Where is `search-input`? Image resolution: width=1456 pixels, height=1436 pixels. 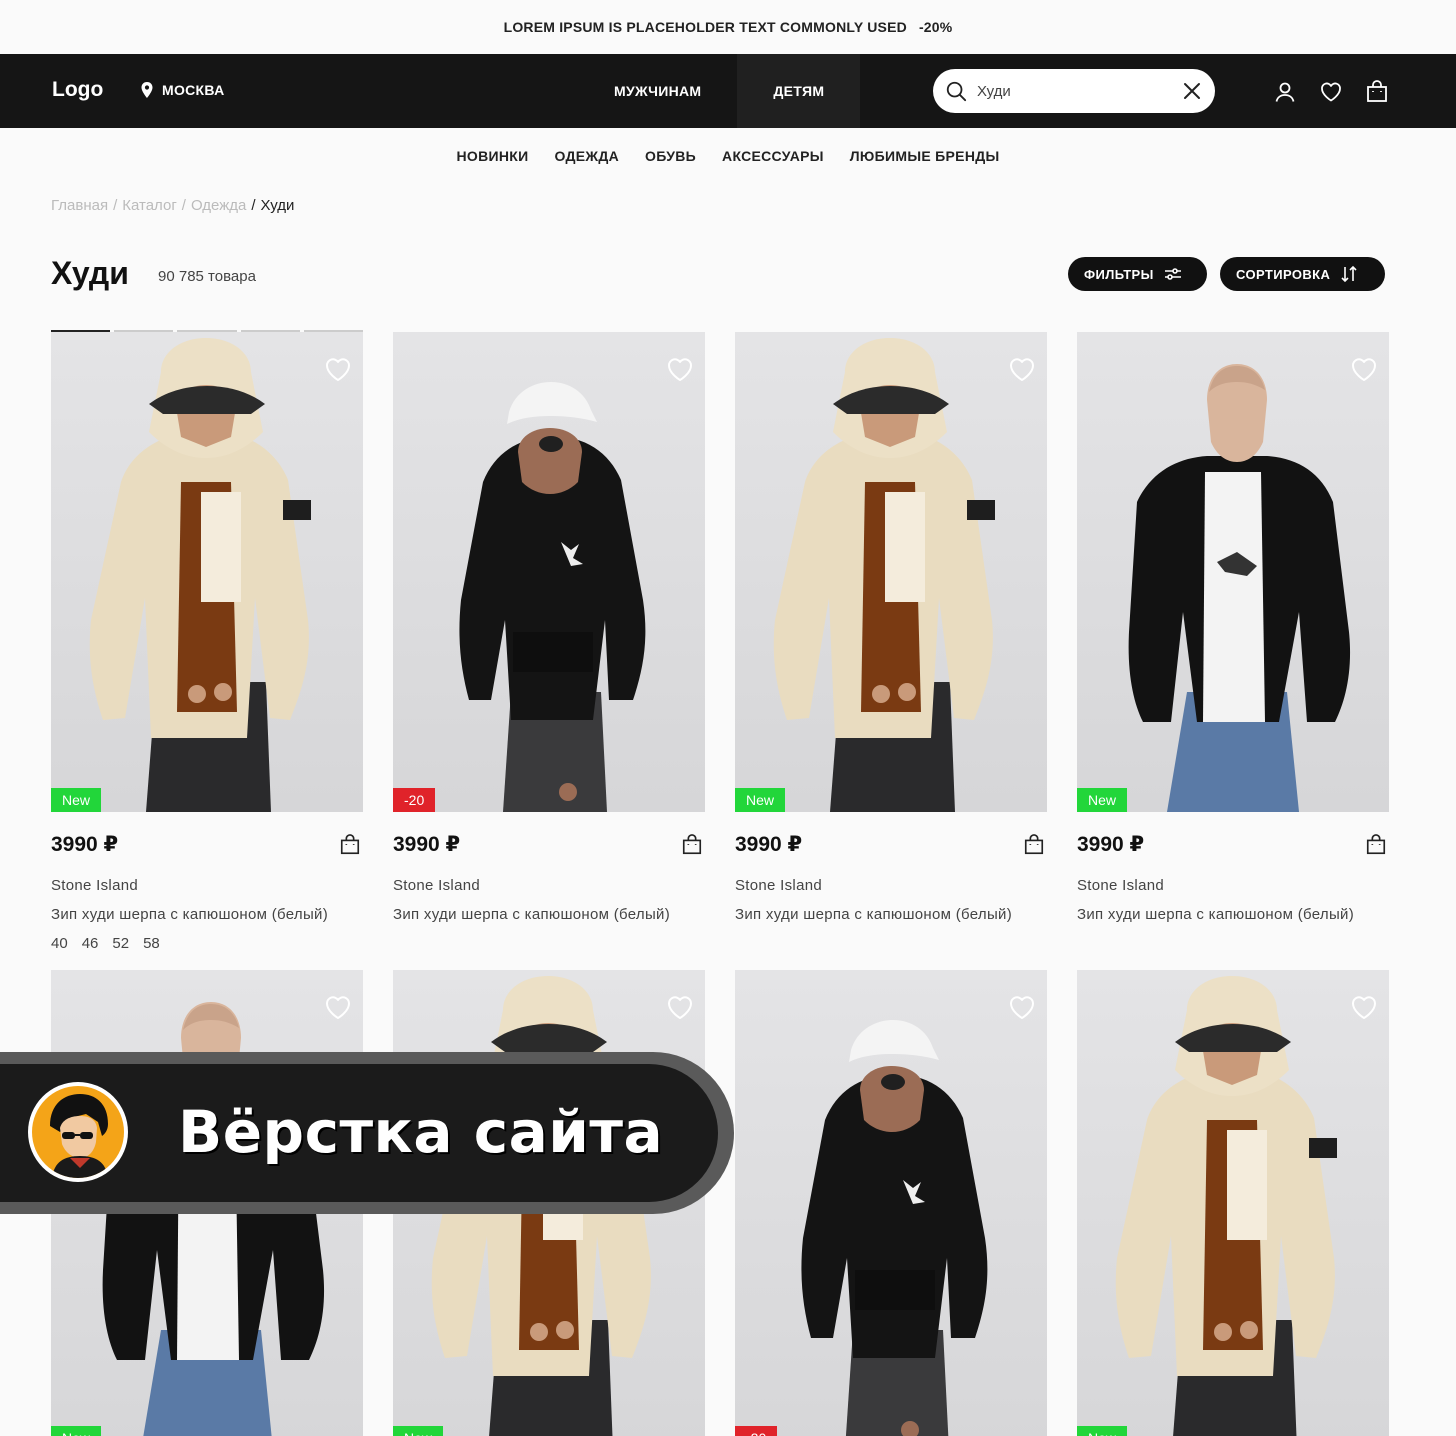
search-input is located at coordinates (1080, 91).